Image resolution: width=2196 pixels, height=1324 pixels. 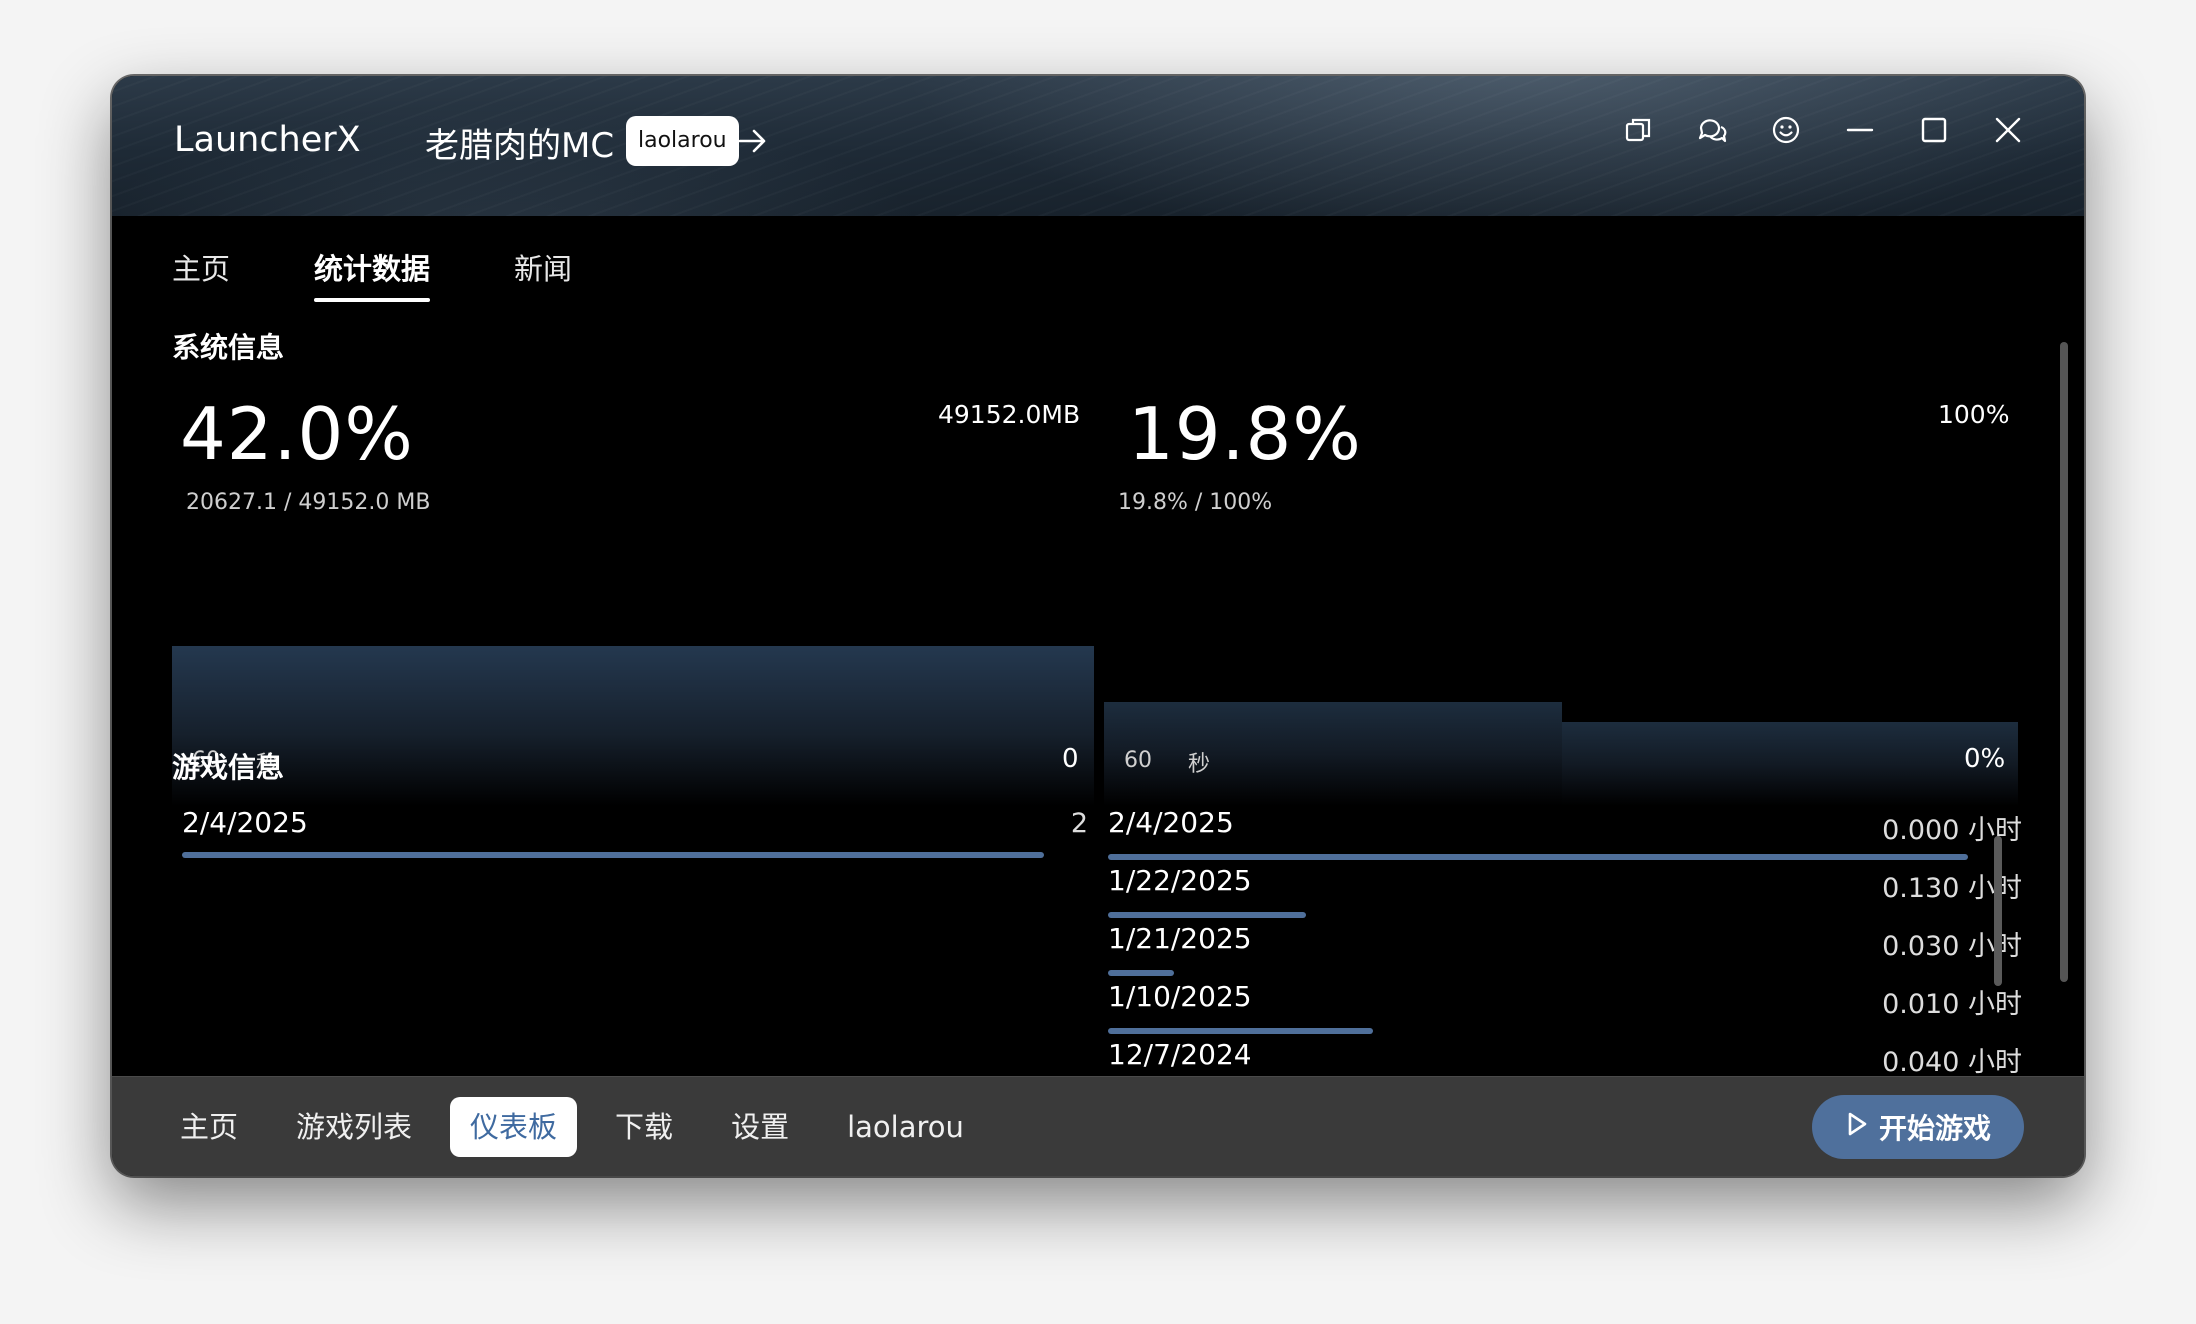 What do you see at coordinates (1860, 130) in the screenshot?
I see `minimize-icon` at bounding box center [1860, 130].